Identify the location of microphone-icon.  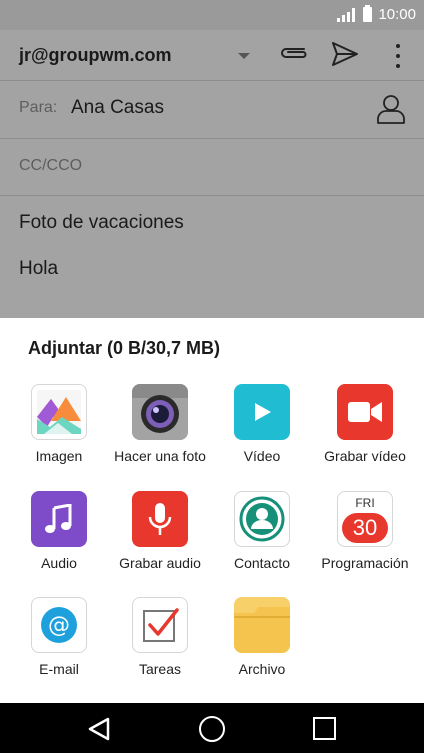
(160, 519).